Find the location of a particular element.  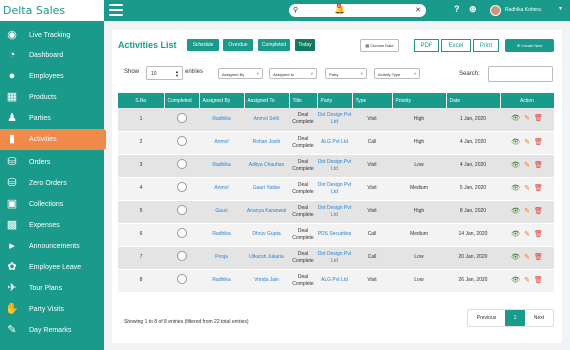

cell-assigned-to: Anmol Seth is located at coordinates (266, 120).